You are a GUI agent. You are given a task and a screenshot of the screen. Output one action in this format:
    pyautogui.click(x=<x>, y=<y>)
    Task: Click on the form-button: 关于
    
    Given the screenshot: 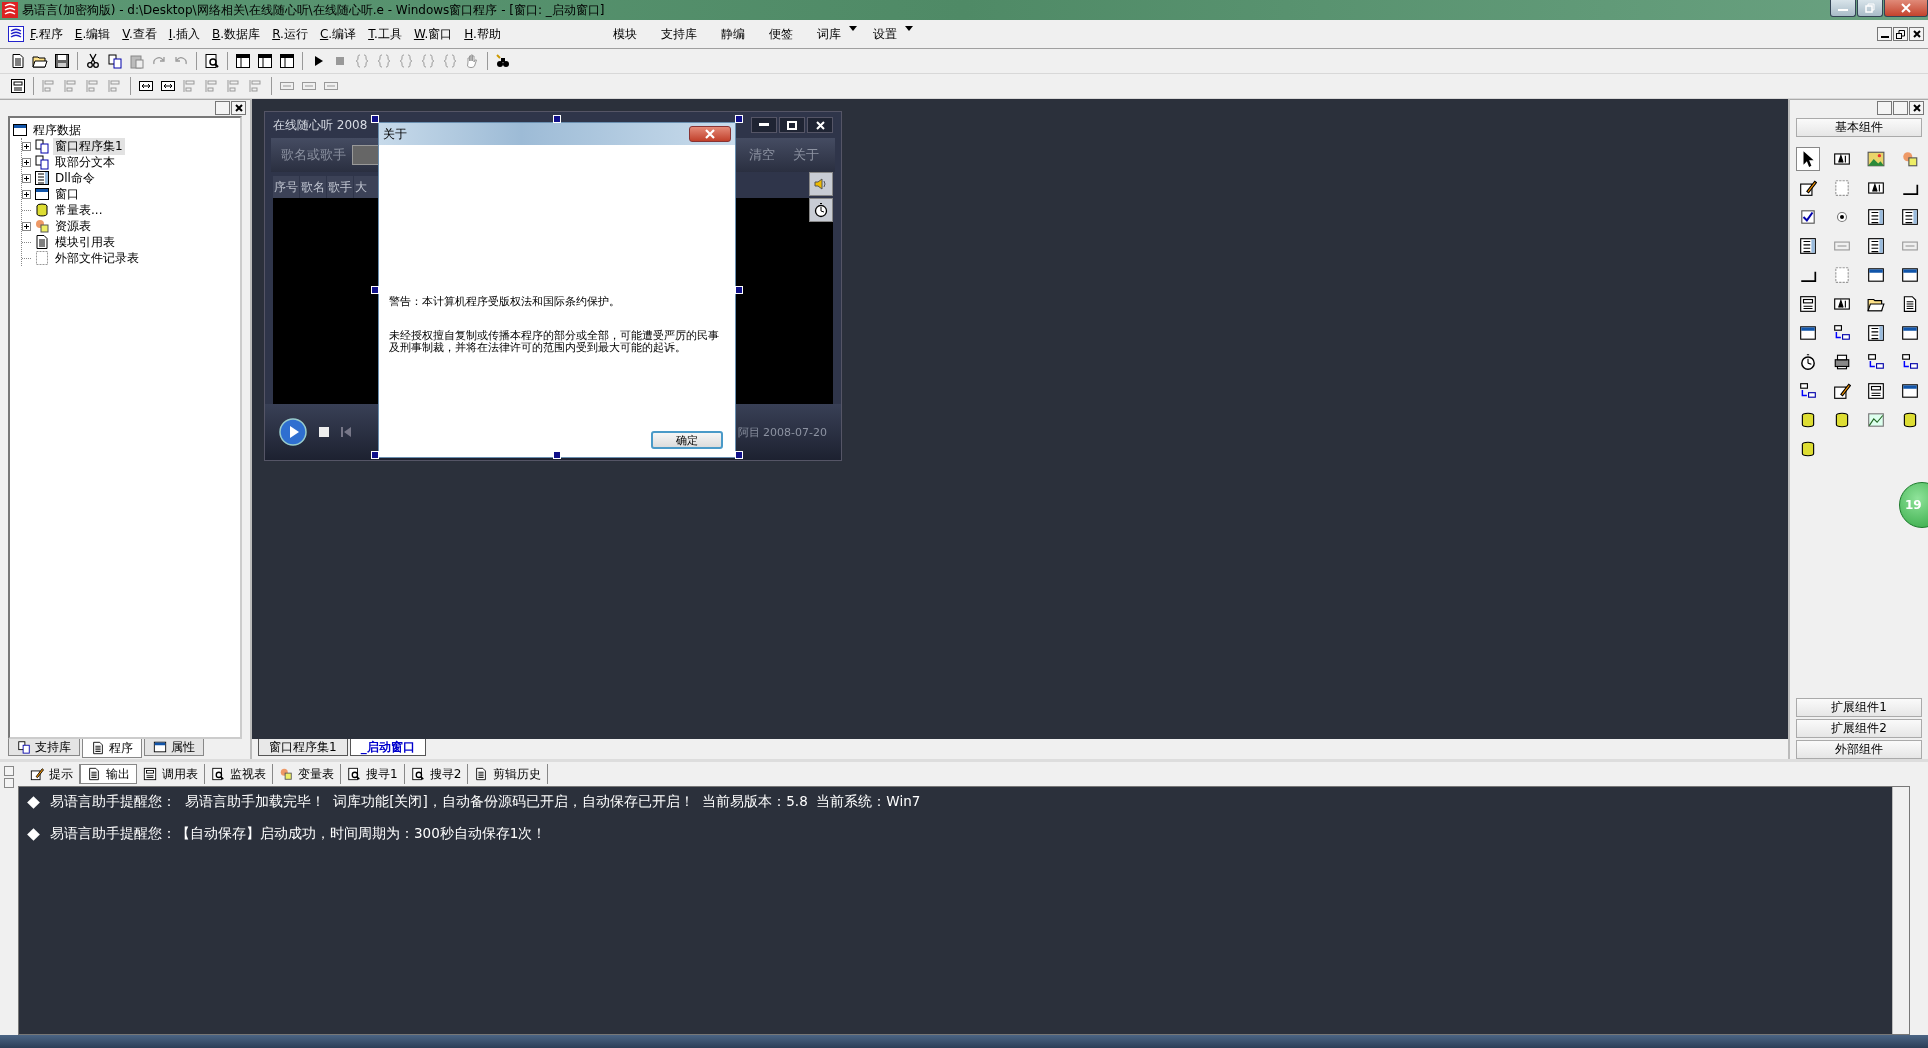 What is the action you would take?
    pyautogui.click(x=806, y=155)
    